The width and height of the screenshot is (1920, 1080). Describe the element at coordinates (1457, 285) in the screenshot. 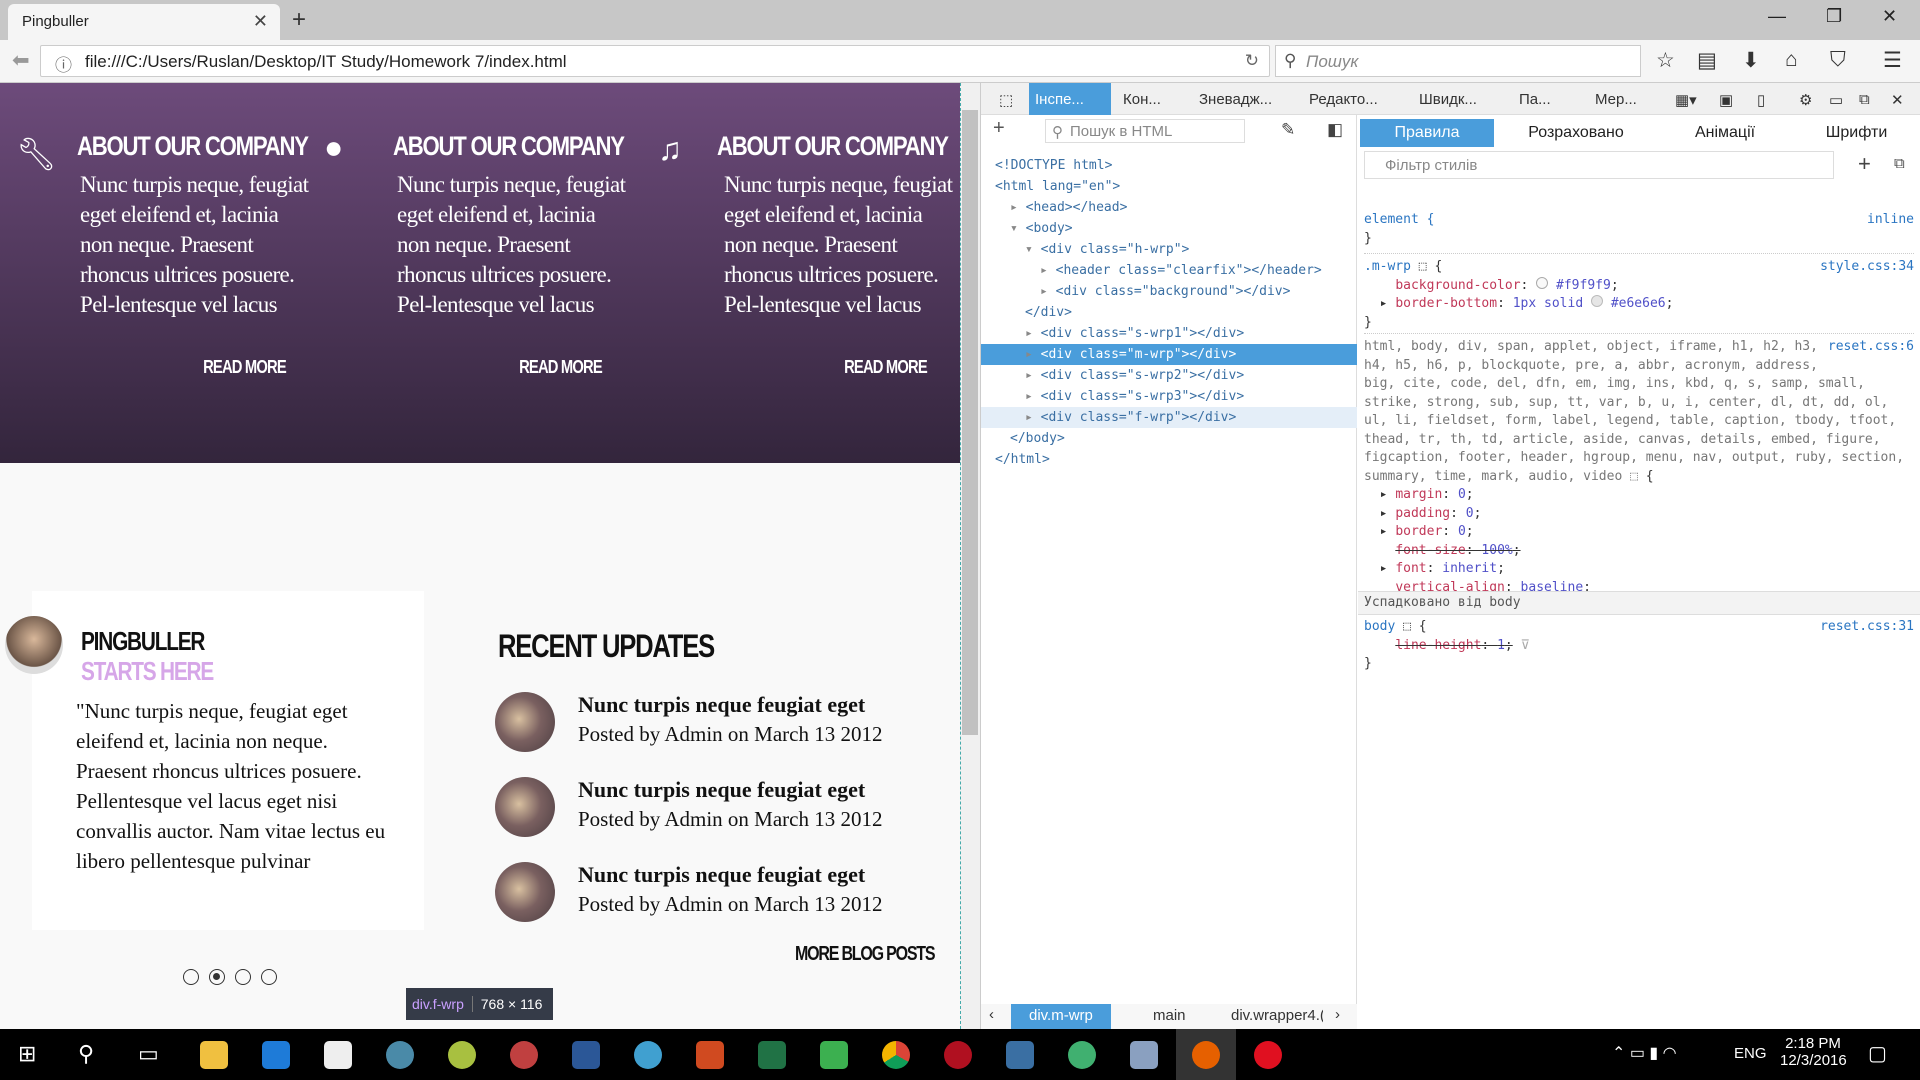

I see `css-property: background-color` at that location.